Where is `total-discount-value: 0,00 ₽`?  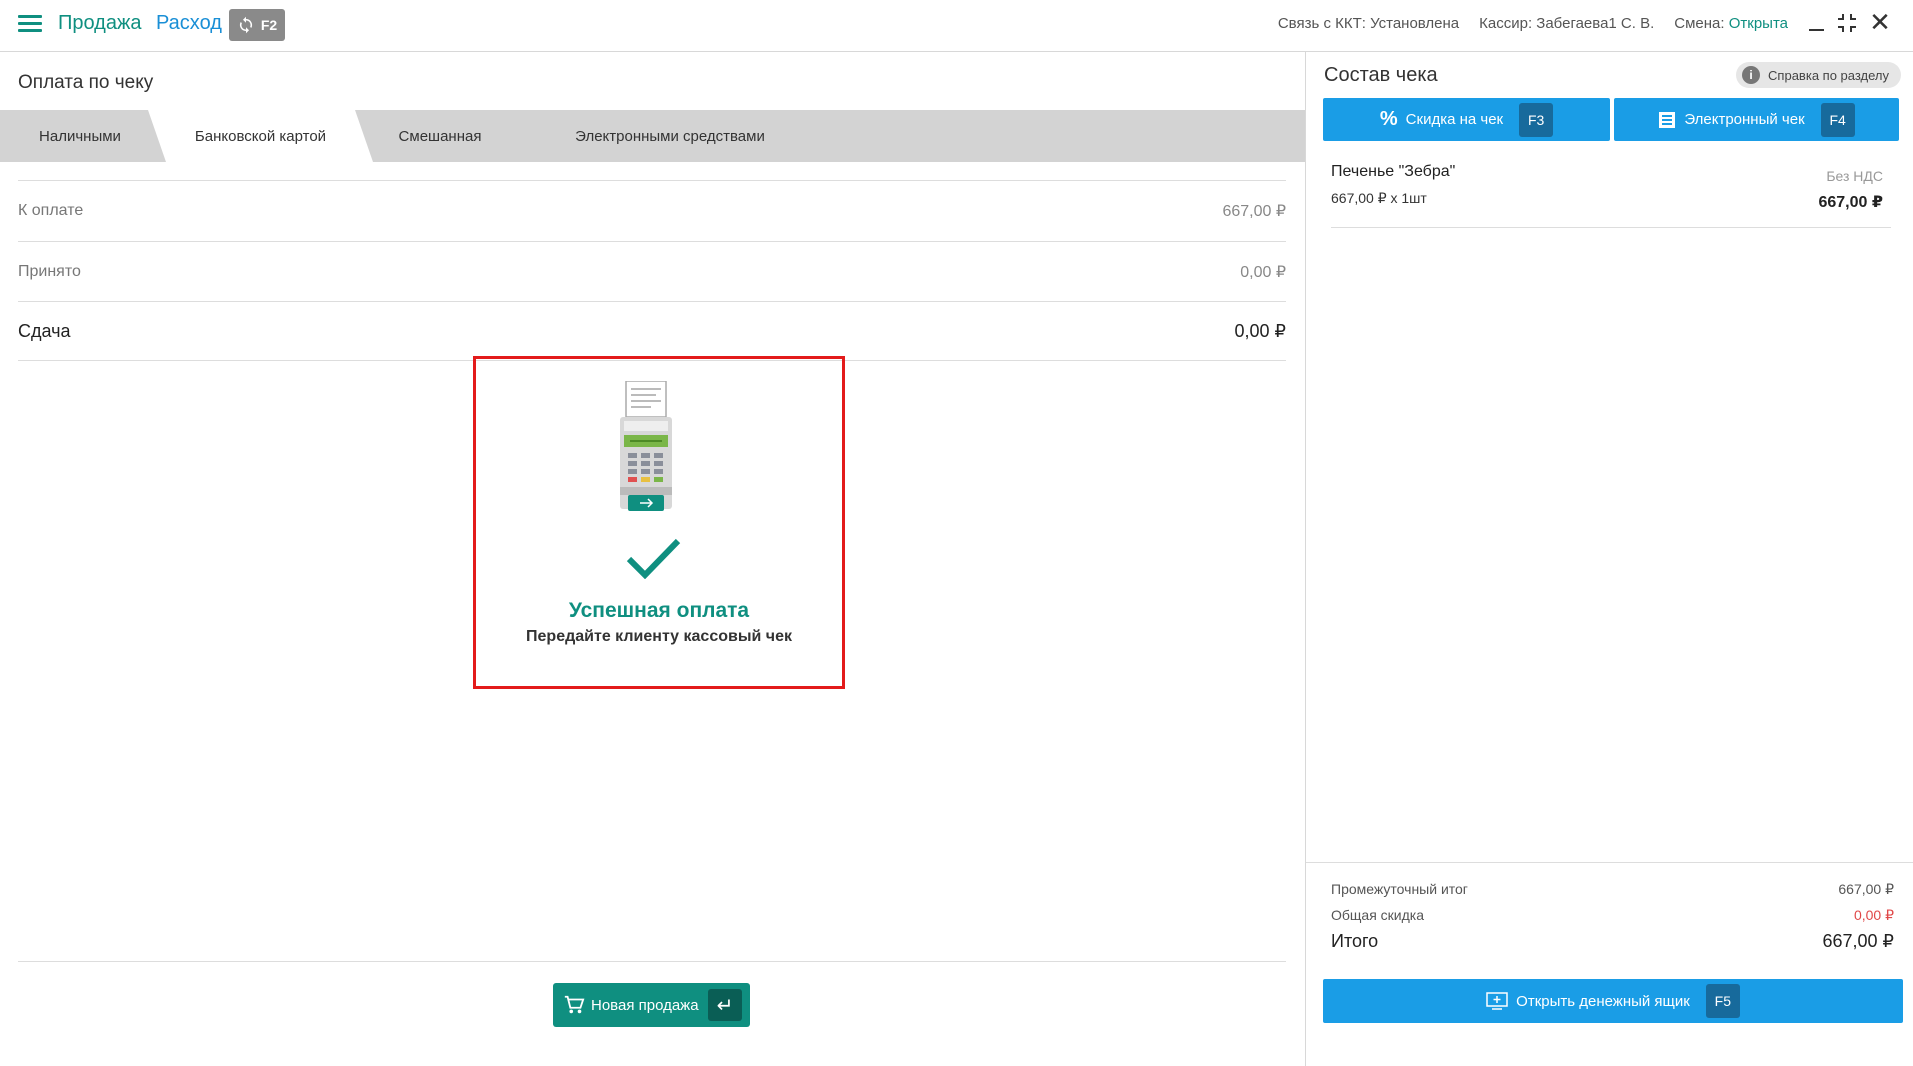 total-discount-value: 0,00 ₽ is located at coordinates (1873, 915).